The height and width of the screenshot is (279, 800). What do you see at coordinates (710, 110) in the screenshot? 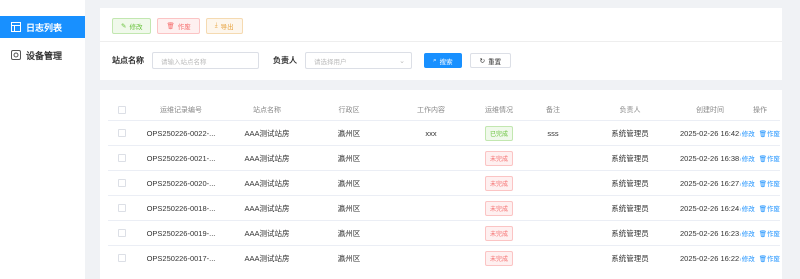
I see `header-cell: 创建时间` at bounding box center [710, 110].